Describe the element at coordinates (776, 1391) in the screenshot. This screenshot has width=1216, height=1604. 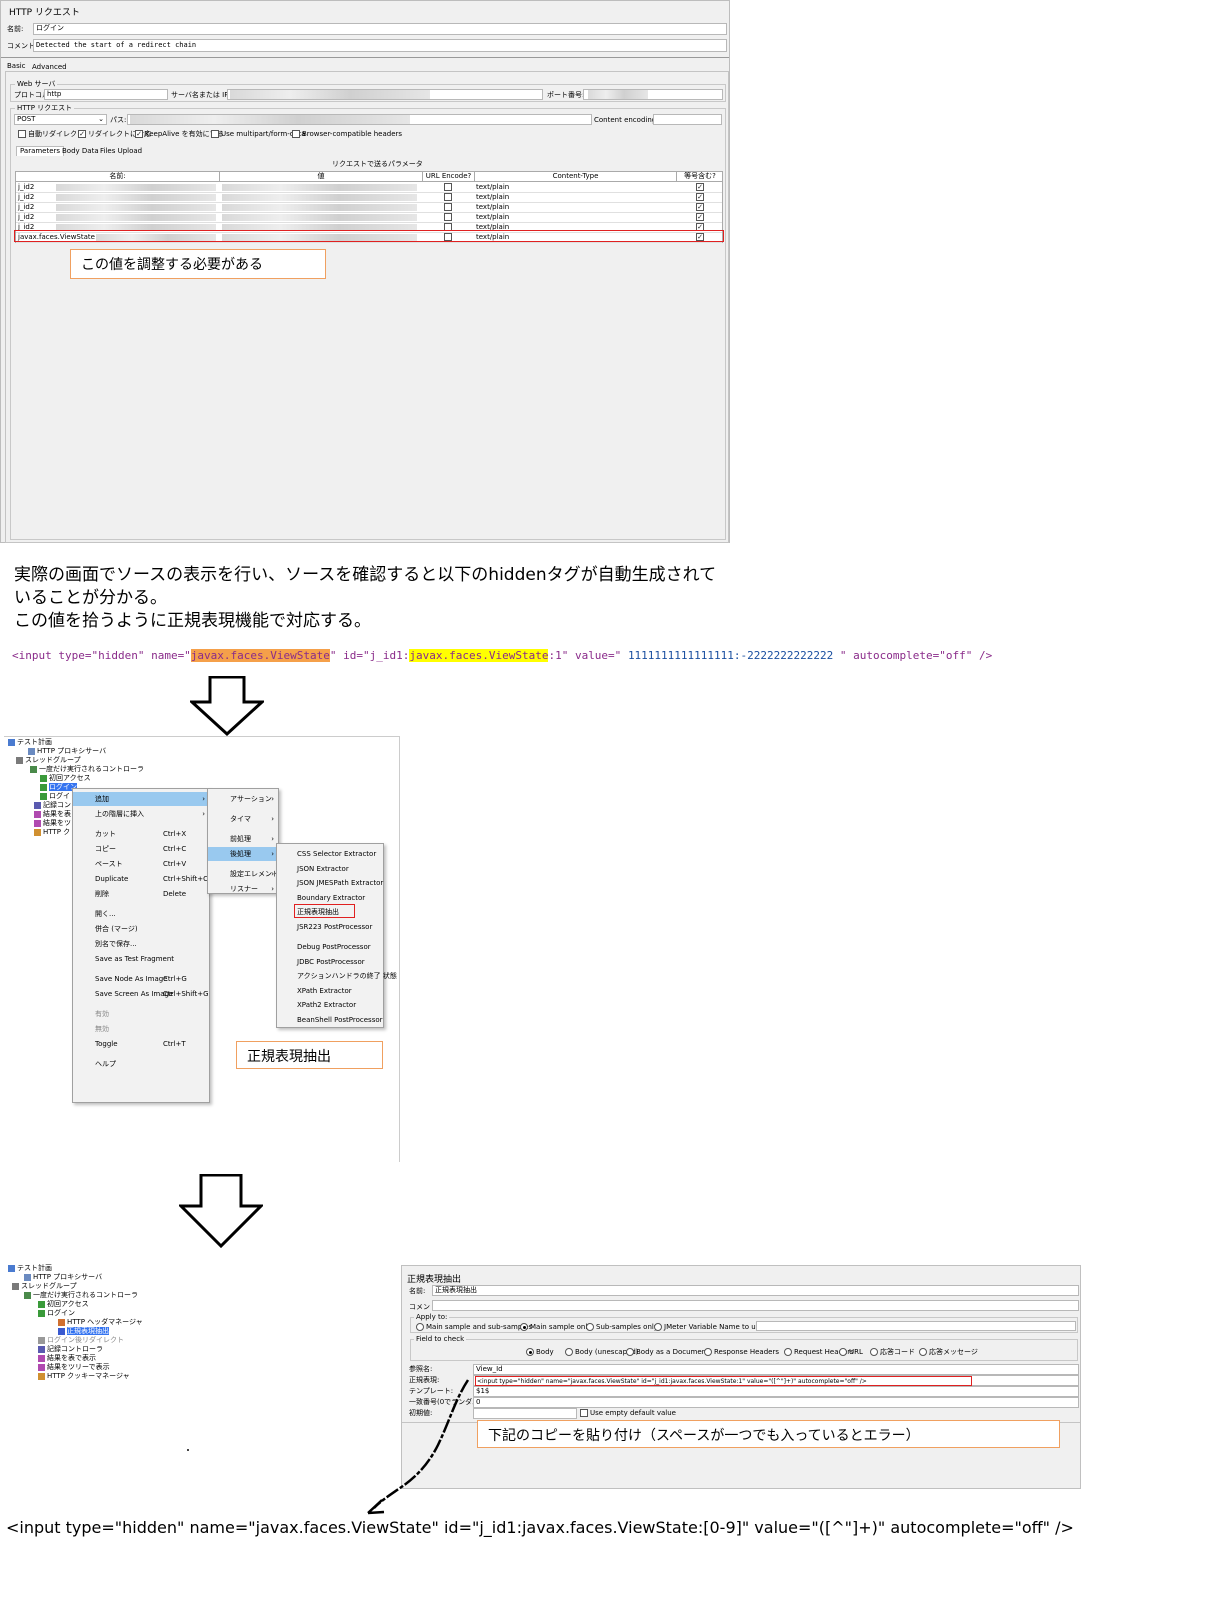
I see `template-field: $1$` at that location.